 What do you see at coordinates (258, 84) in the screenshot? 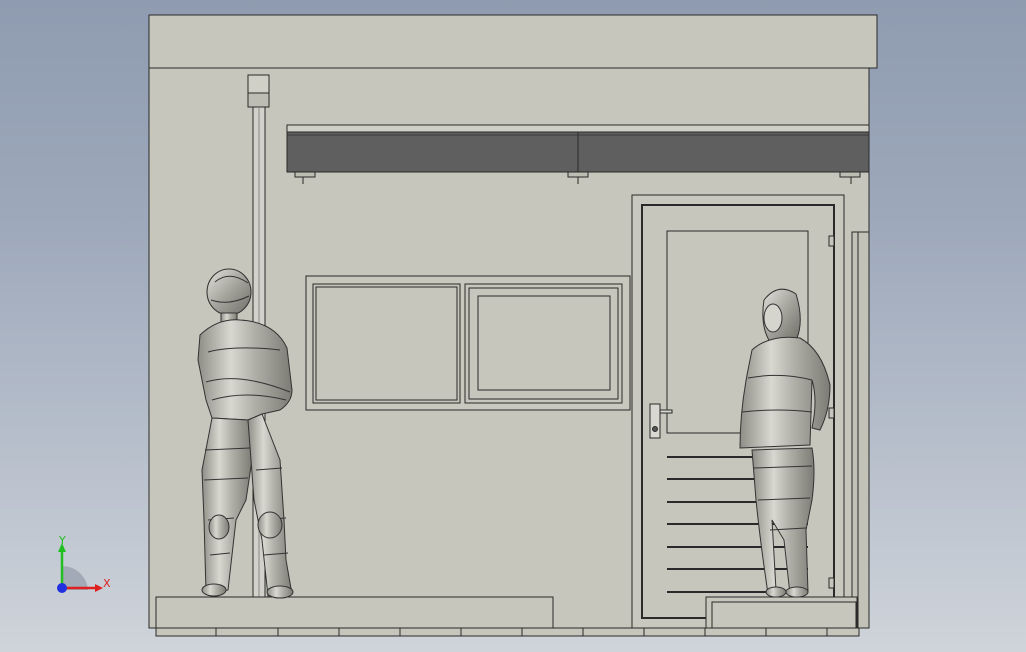
I see `downpipe-head-top` at bounding box center [258, 84].